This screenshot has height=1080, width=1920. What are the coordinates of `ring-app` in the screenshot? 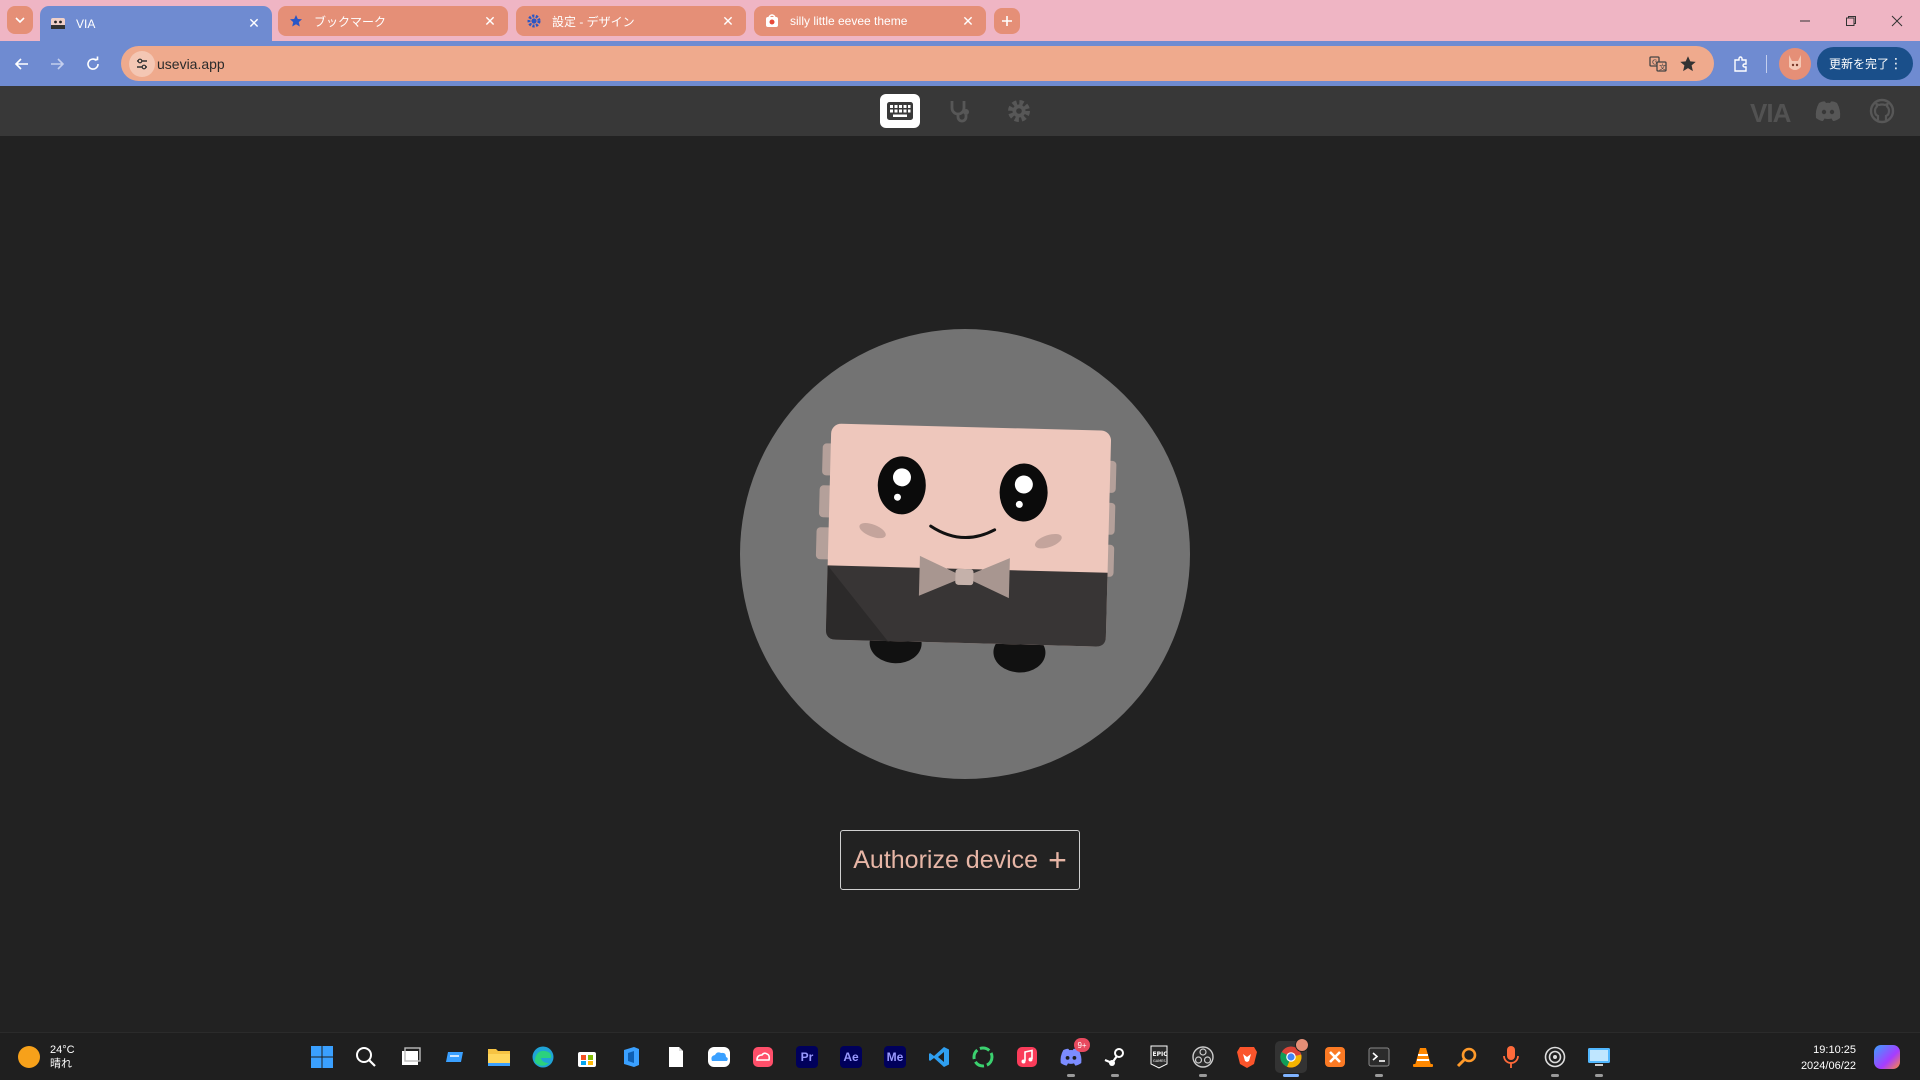 It's located at (983, 1057).